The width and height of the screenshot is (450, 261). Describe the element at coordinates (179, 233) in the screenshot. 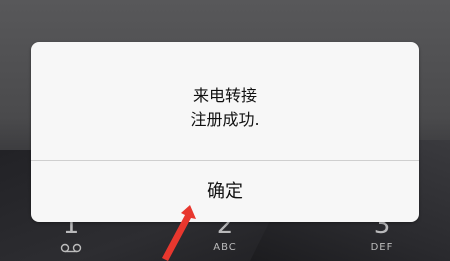

I see `annotation-arrow-icon` at that location.